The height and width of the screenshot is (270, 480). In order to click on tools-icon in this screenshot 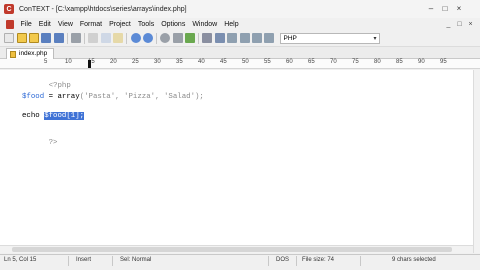, I will do `click(207, 38)`.